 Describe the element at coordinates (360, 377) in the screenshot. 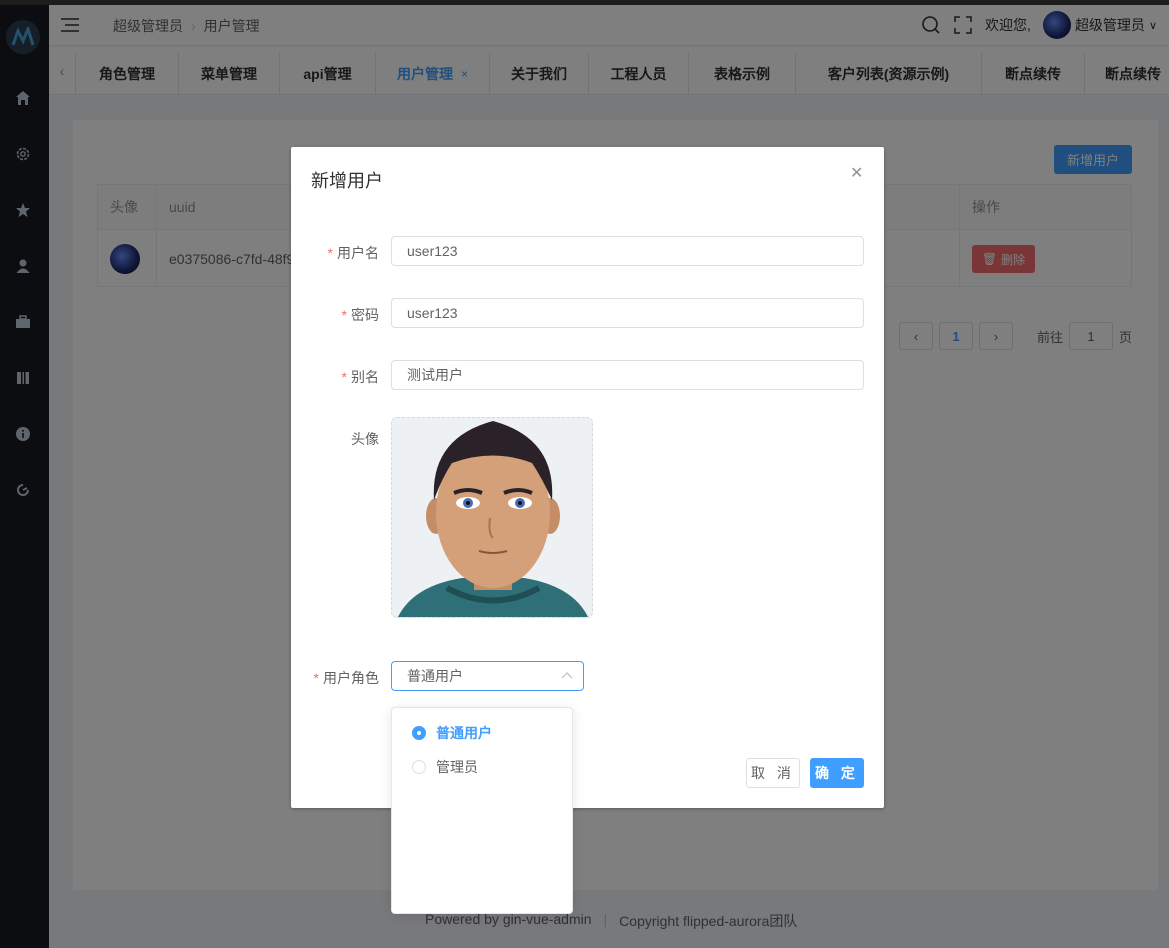

I see `nickname-label: * 别名` at that location.